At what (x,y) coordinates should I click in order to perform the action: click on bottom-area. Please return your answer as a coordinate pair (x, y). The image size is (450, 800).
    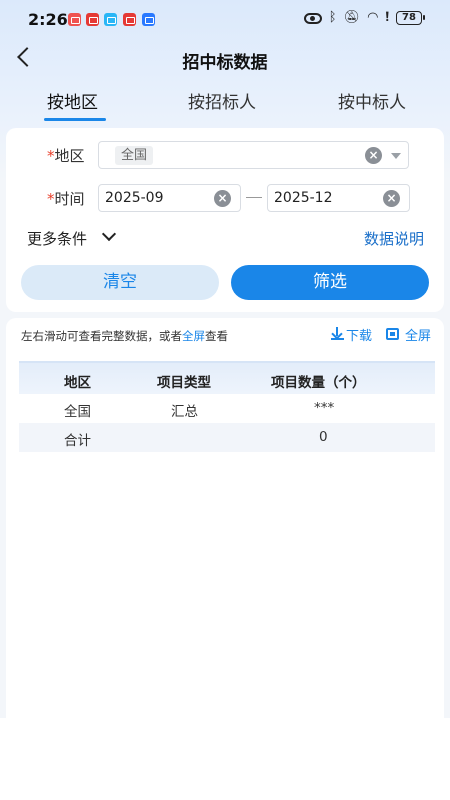
    Looking at the image, I should click on (225, 759).